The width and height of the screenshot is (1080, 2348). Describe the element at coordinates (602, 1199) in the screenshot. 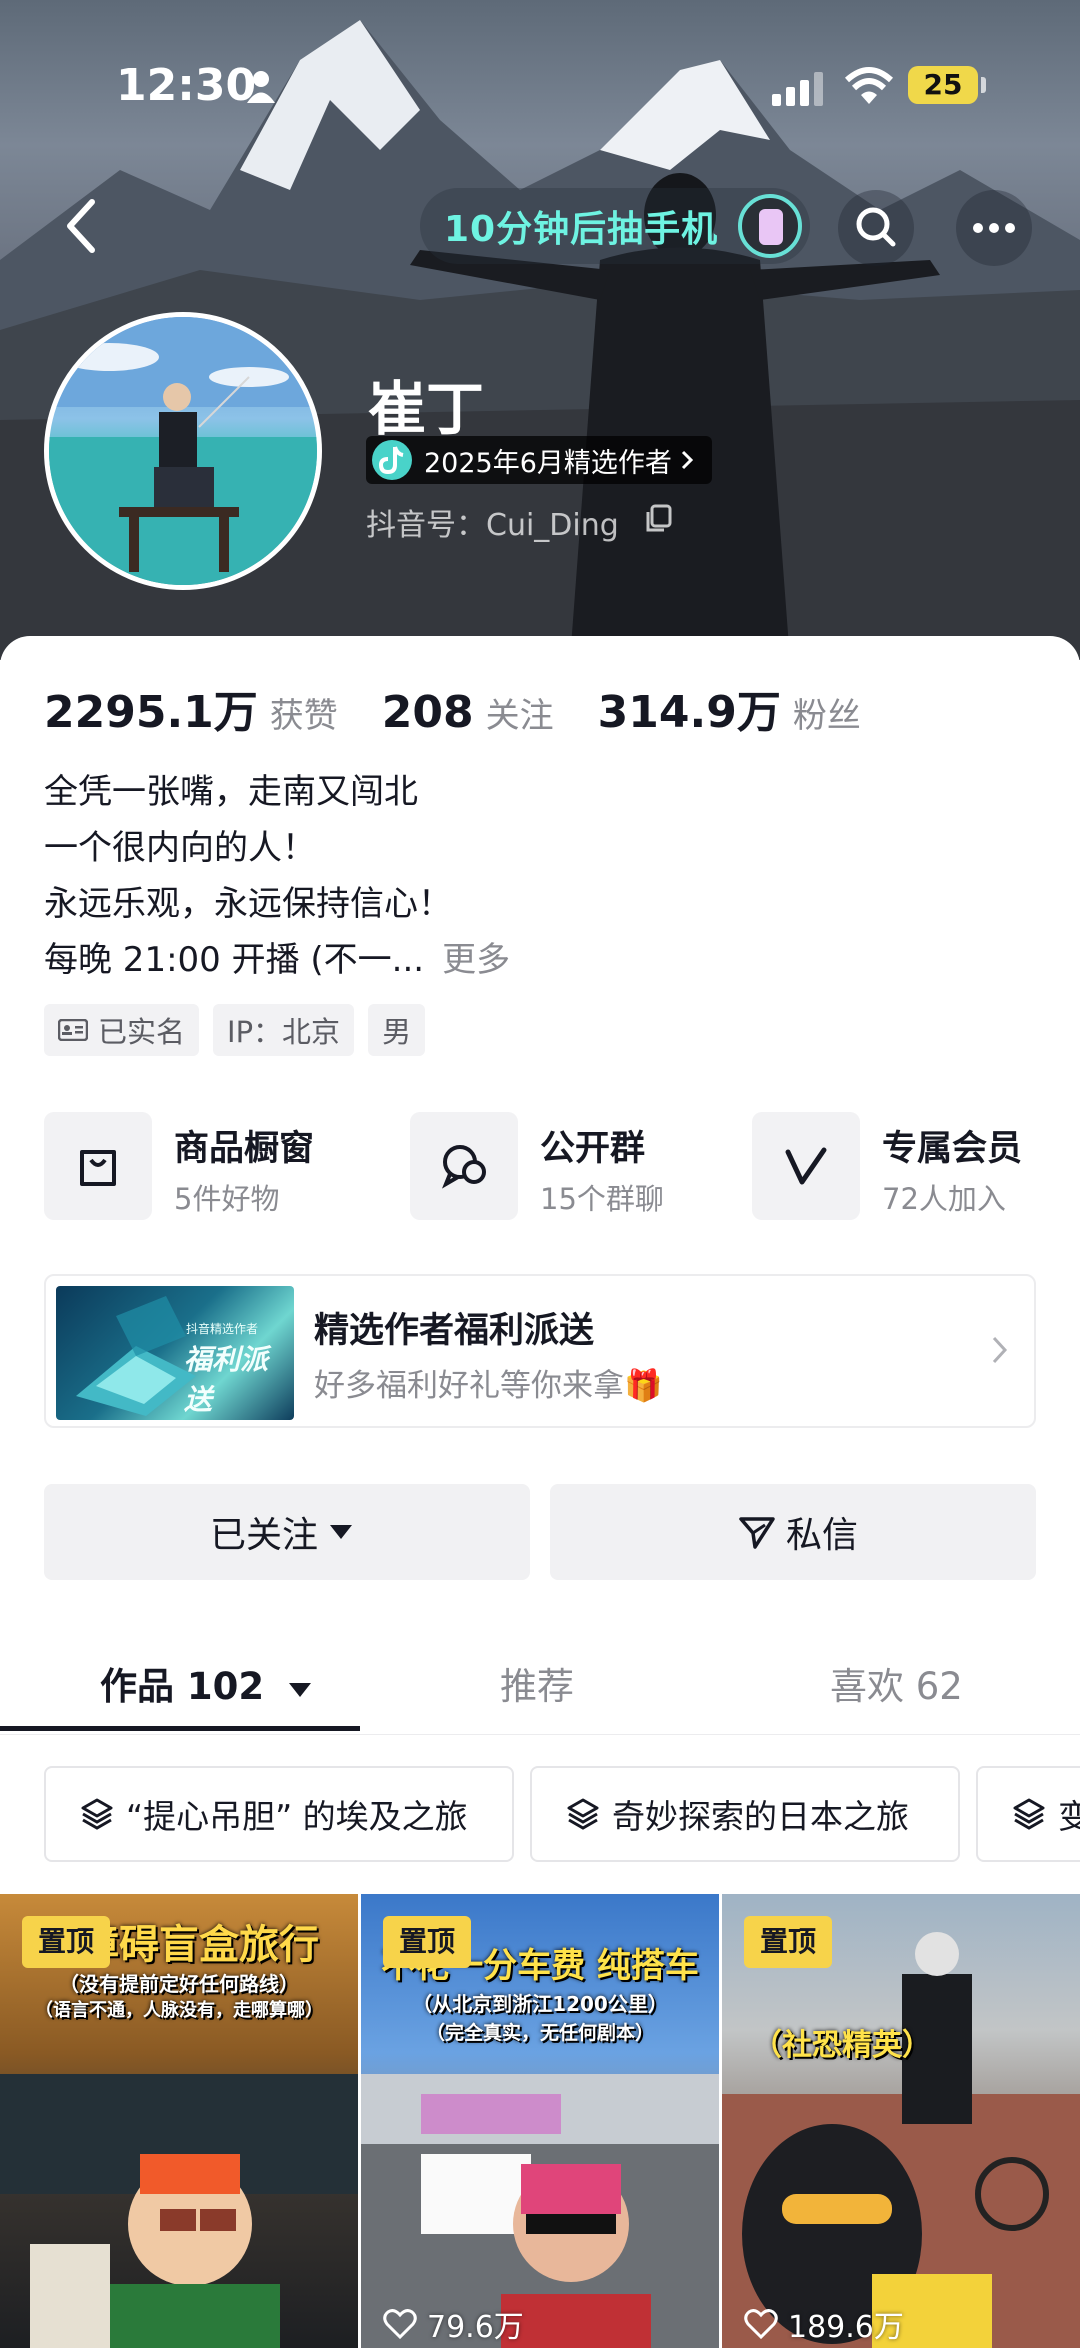

I see `service-subtitle: 15个群聊` at that location.